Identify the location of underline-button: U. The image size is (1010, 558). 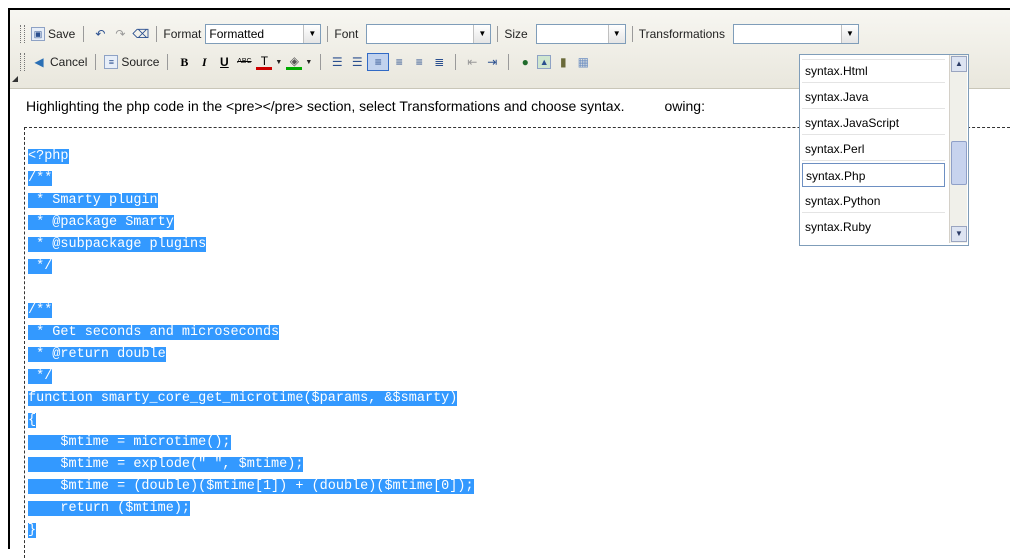
(224, 62).